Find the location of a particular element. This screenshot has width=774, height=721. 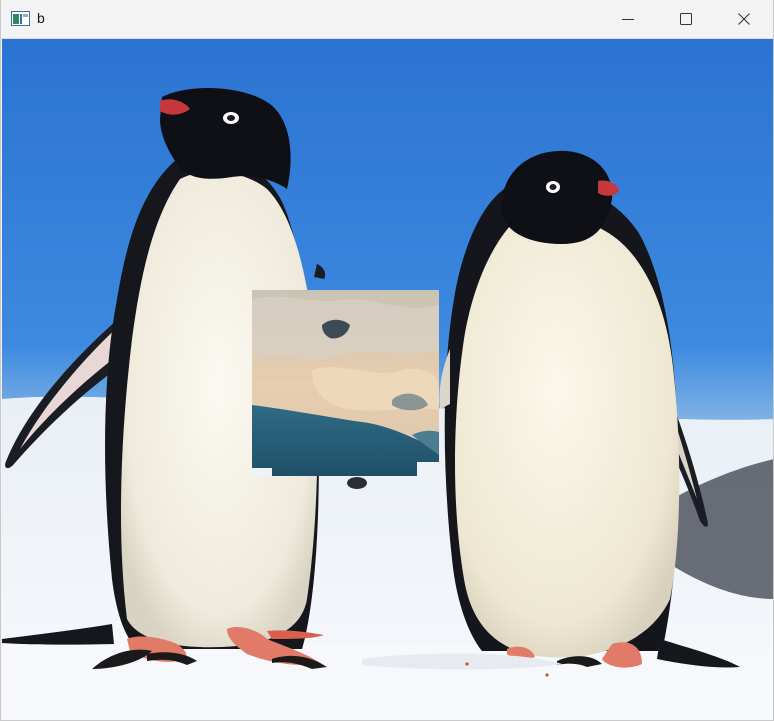

maximize-icon is located at coordinates (686, 19).